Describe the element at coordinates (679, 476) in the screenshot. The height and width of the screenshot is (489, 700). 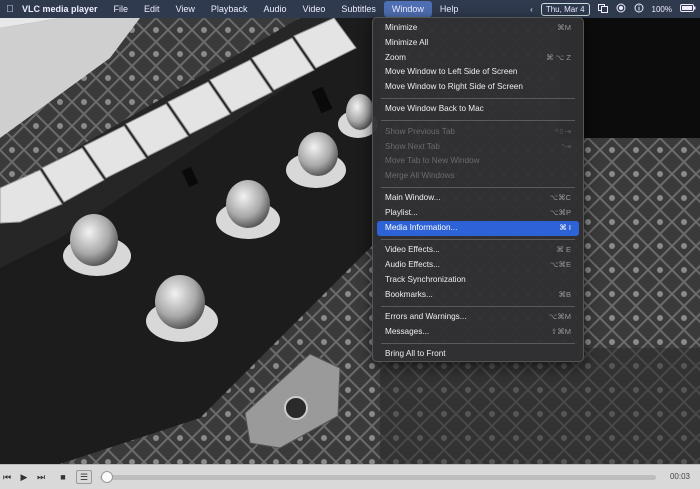
I see `elapsed-time: 00:03` at that location.